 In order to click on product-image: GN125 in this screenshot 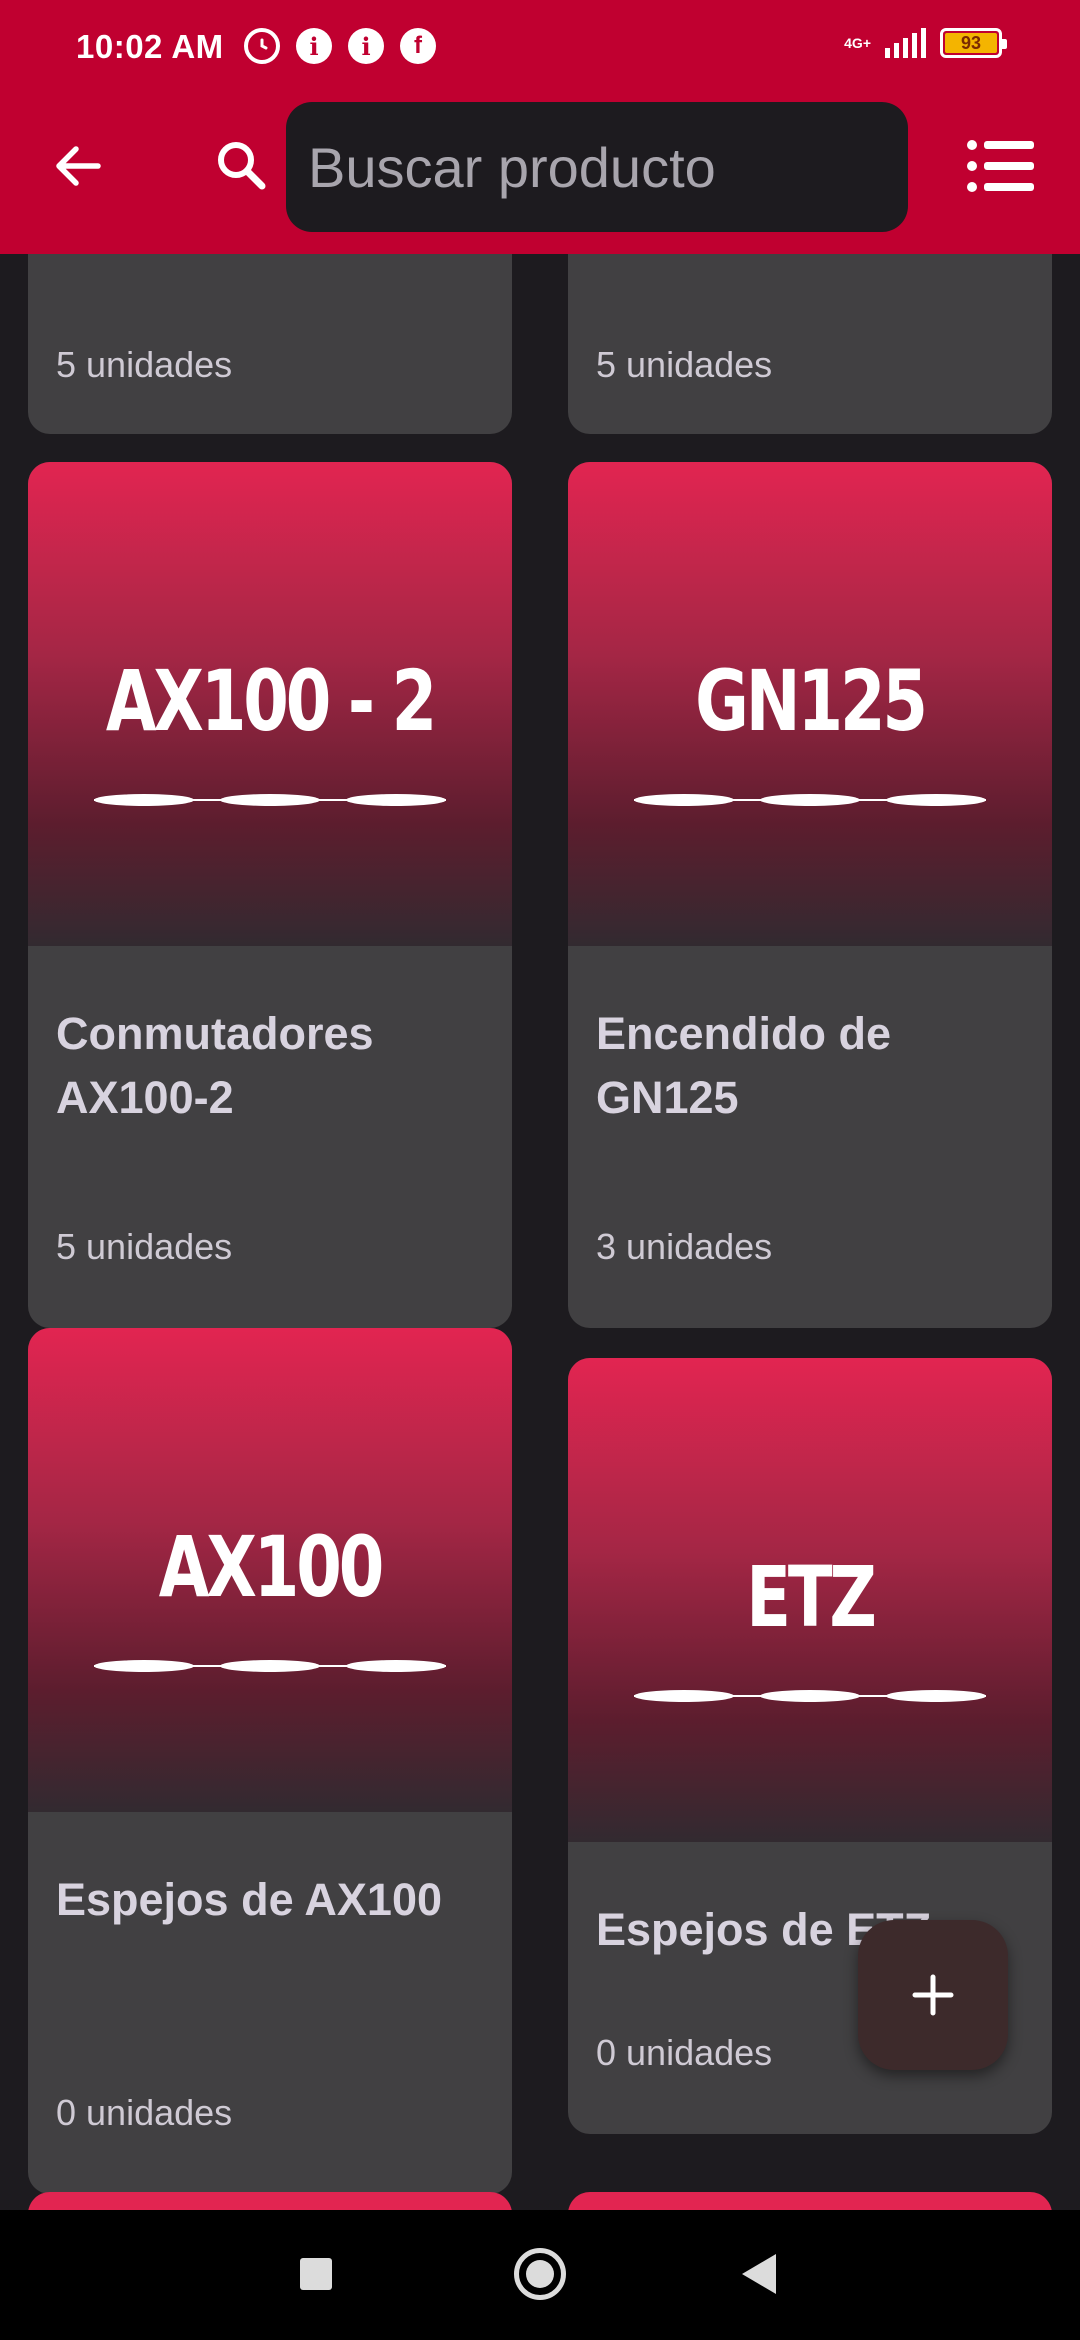, I will do `click(810, 704)`.